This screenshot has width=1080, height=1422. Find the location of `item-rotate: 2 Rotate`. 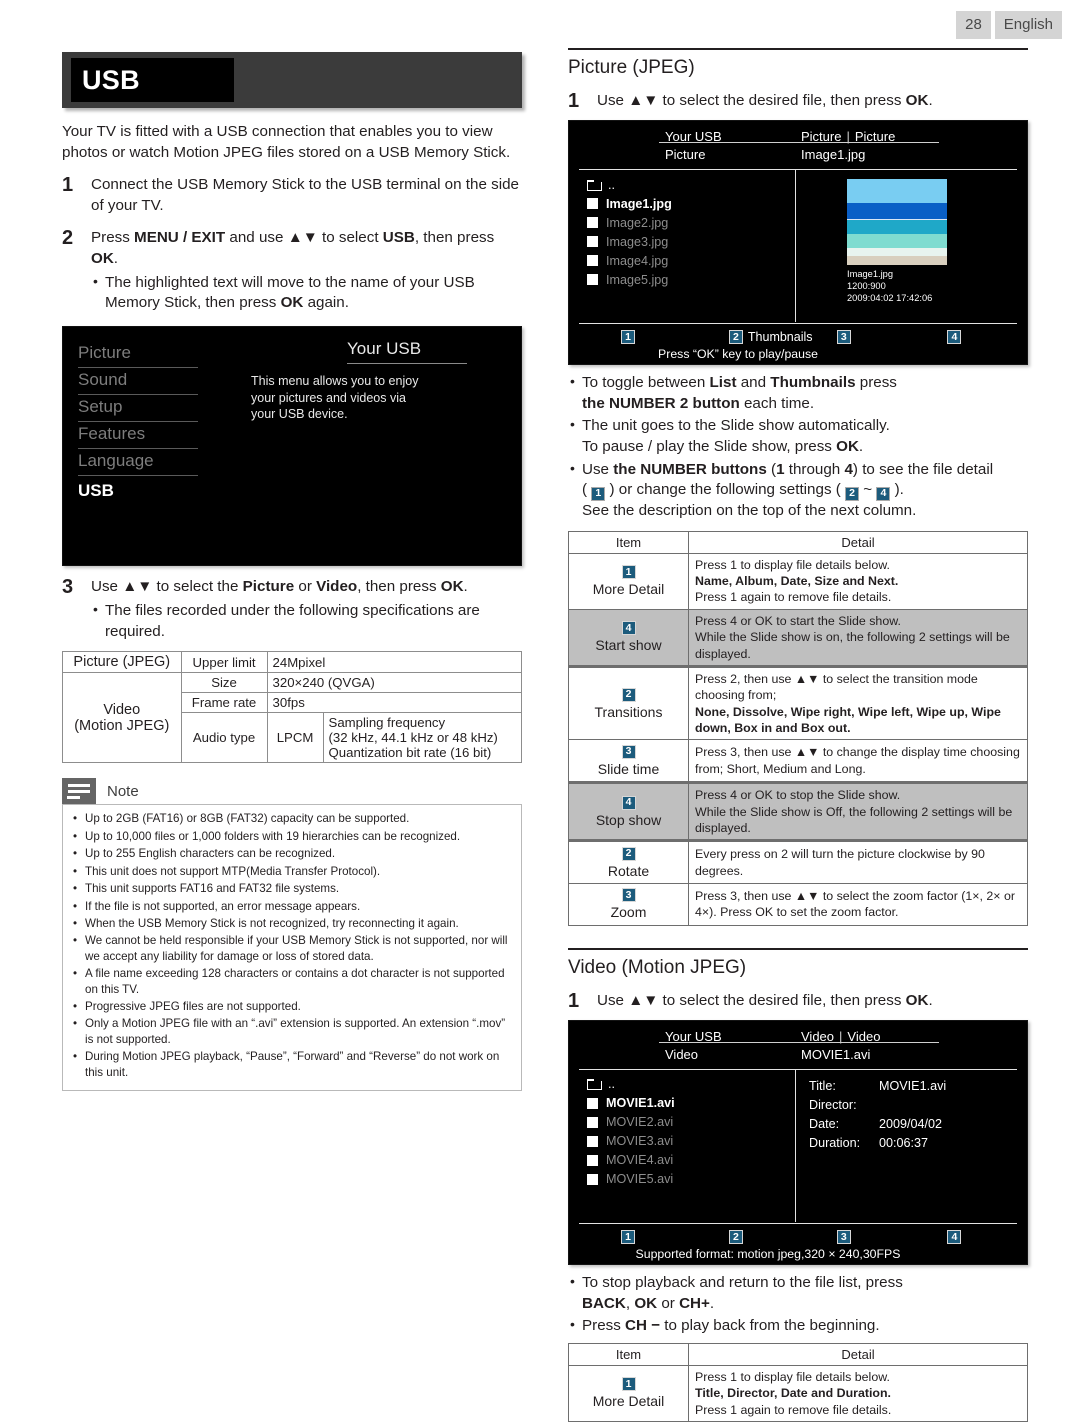

item-rotate: 2 Rotate is located at coordinates (628, 862).